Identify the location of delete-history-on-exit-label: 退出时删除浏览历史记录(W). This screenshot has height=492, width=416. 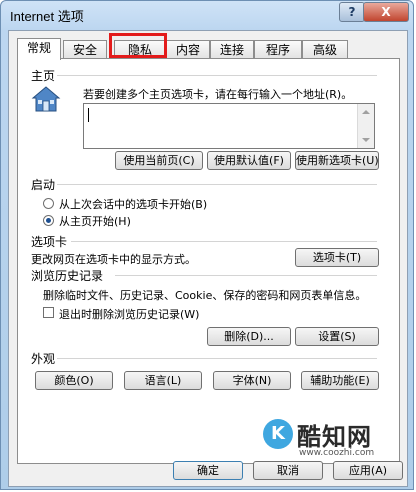
(129, 314).